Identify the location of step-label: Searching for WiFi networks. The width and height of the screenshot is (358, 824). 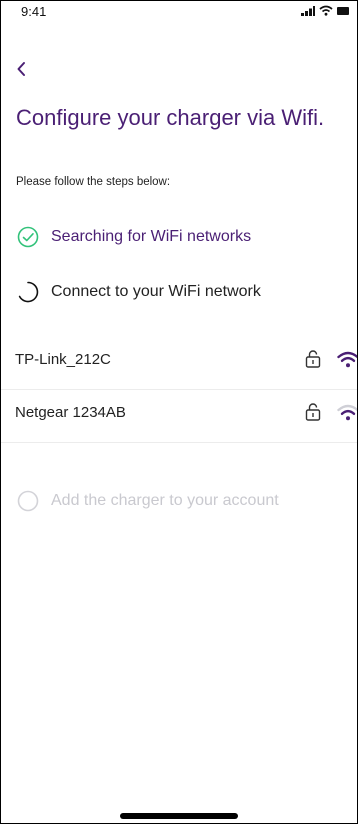
(151, 236).